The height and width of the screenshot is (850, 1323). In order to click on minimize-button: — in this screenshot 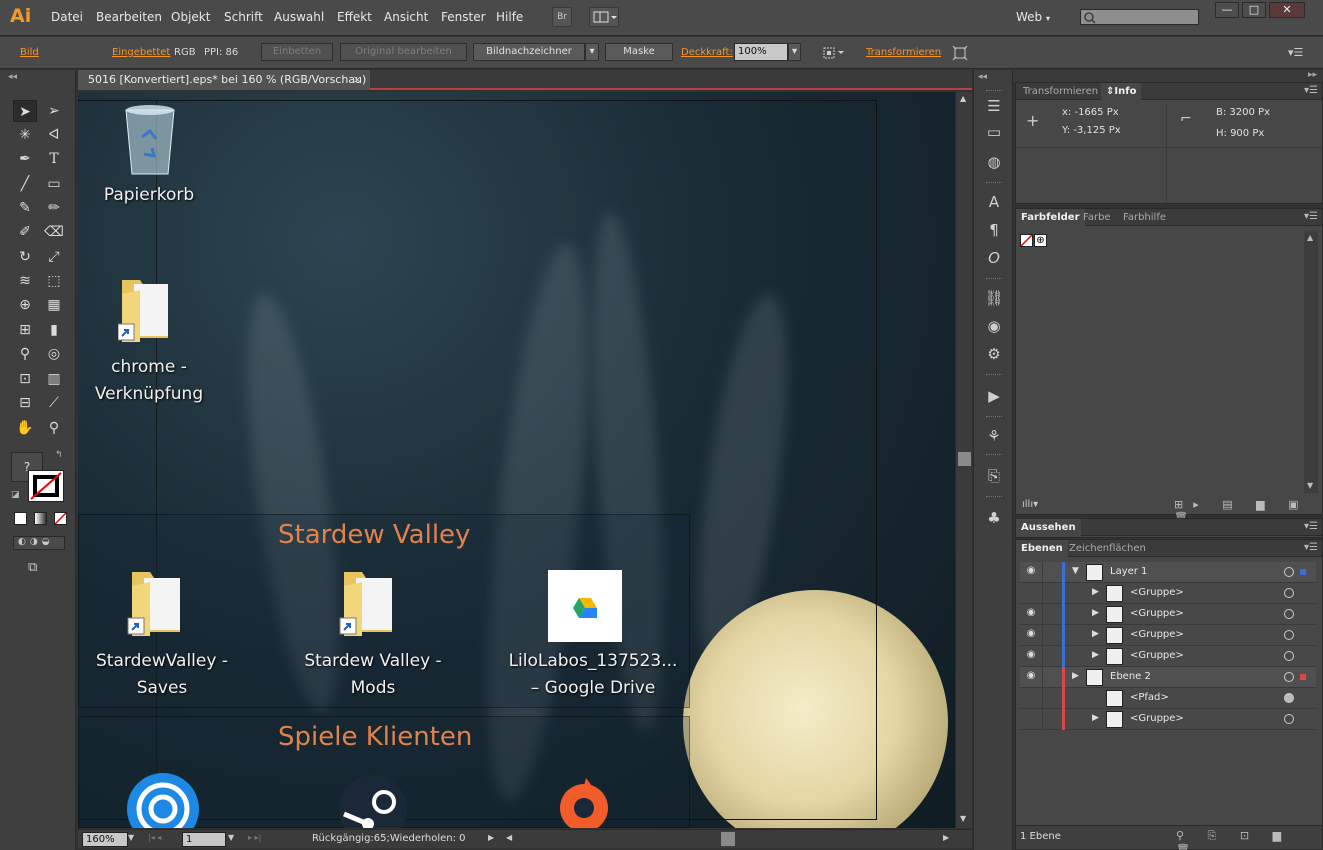, I will do `click(1227, 10)`.